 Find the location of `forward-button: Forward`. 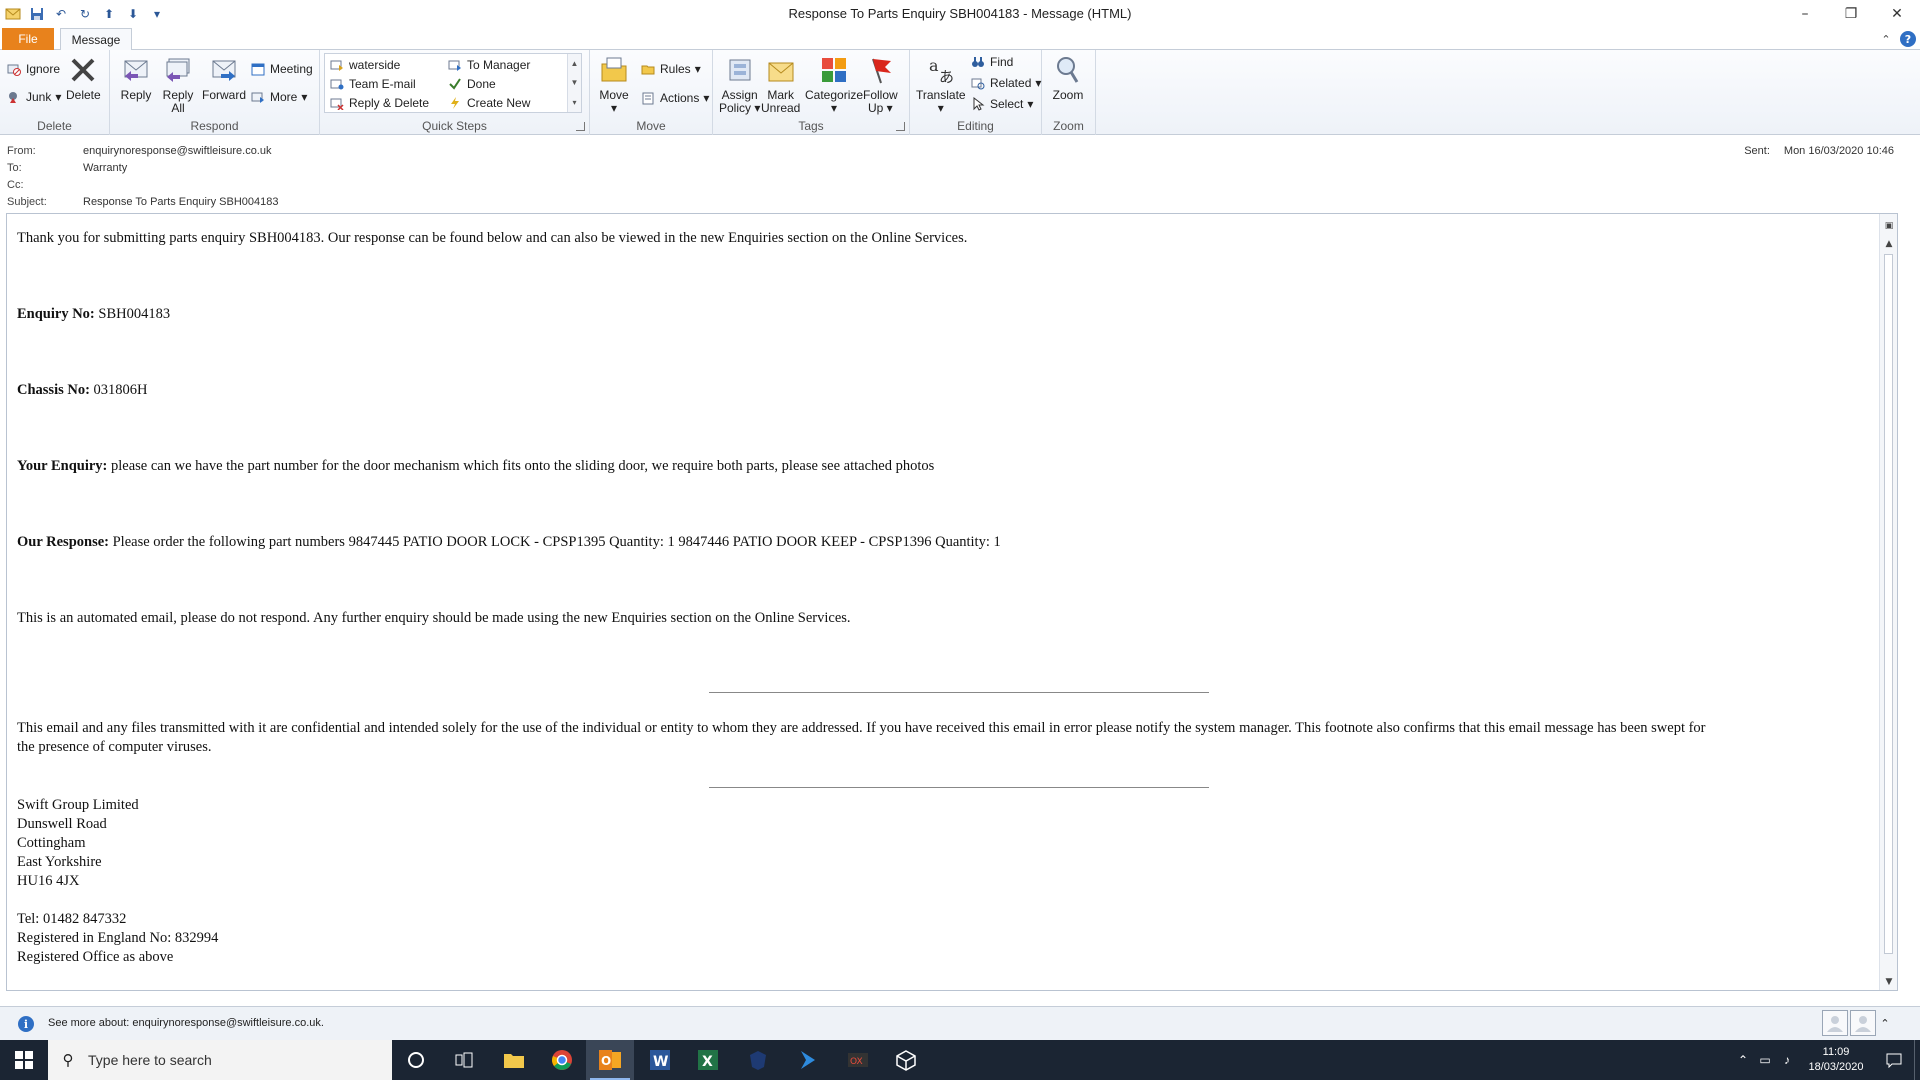

forward-button: Forward is located at coordinates (224, 78).